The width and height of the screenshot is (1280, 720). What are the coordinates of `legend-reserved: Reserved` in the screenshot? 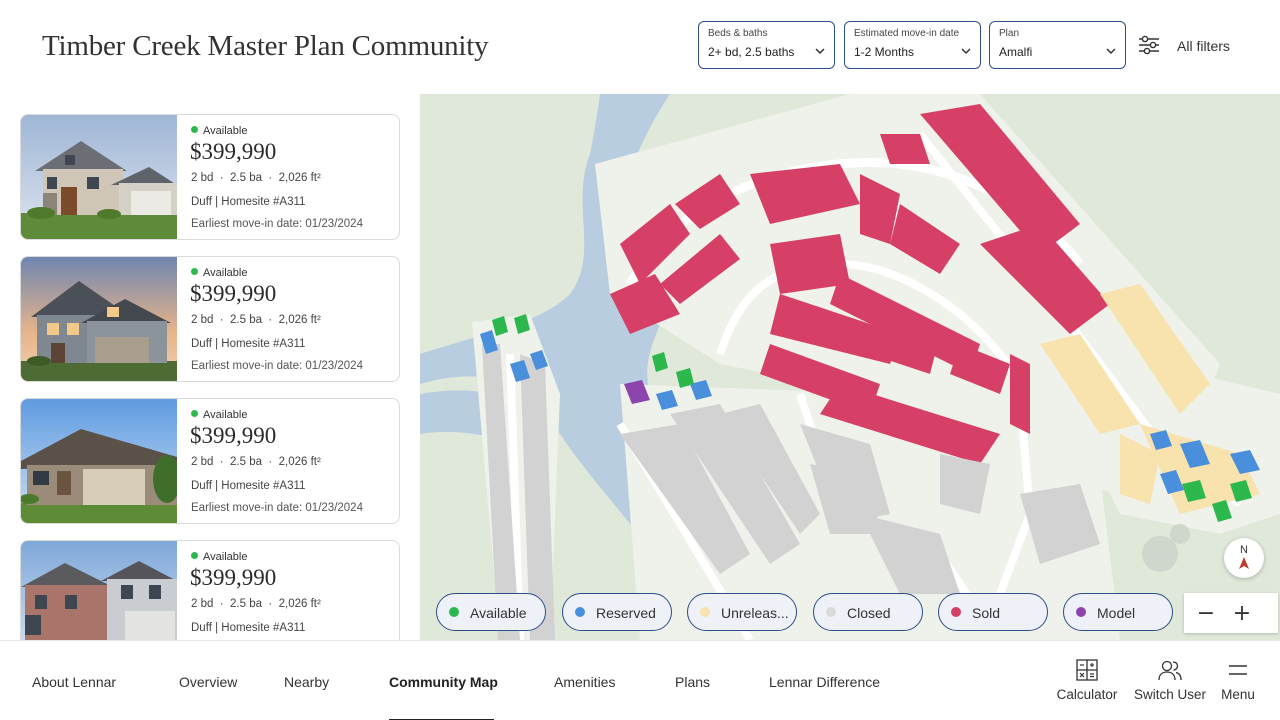 It's located at (617, 612).